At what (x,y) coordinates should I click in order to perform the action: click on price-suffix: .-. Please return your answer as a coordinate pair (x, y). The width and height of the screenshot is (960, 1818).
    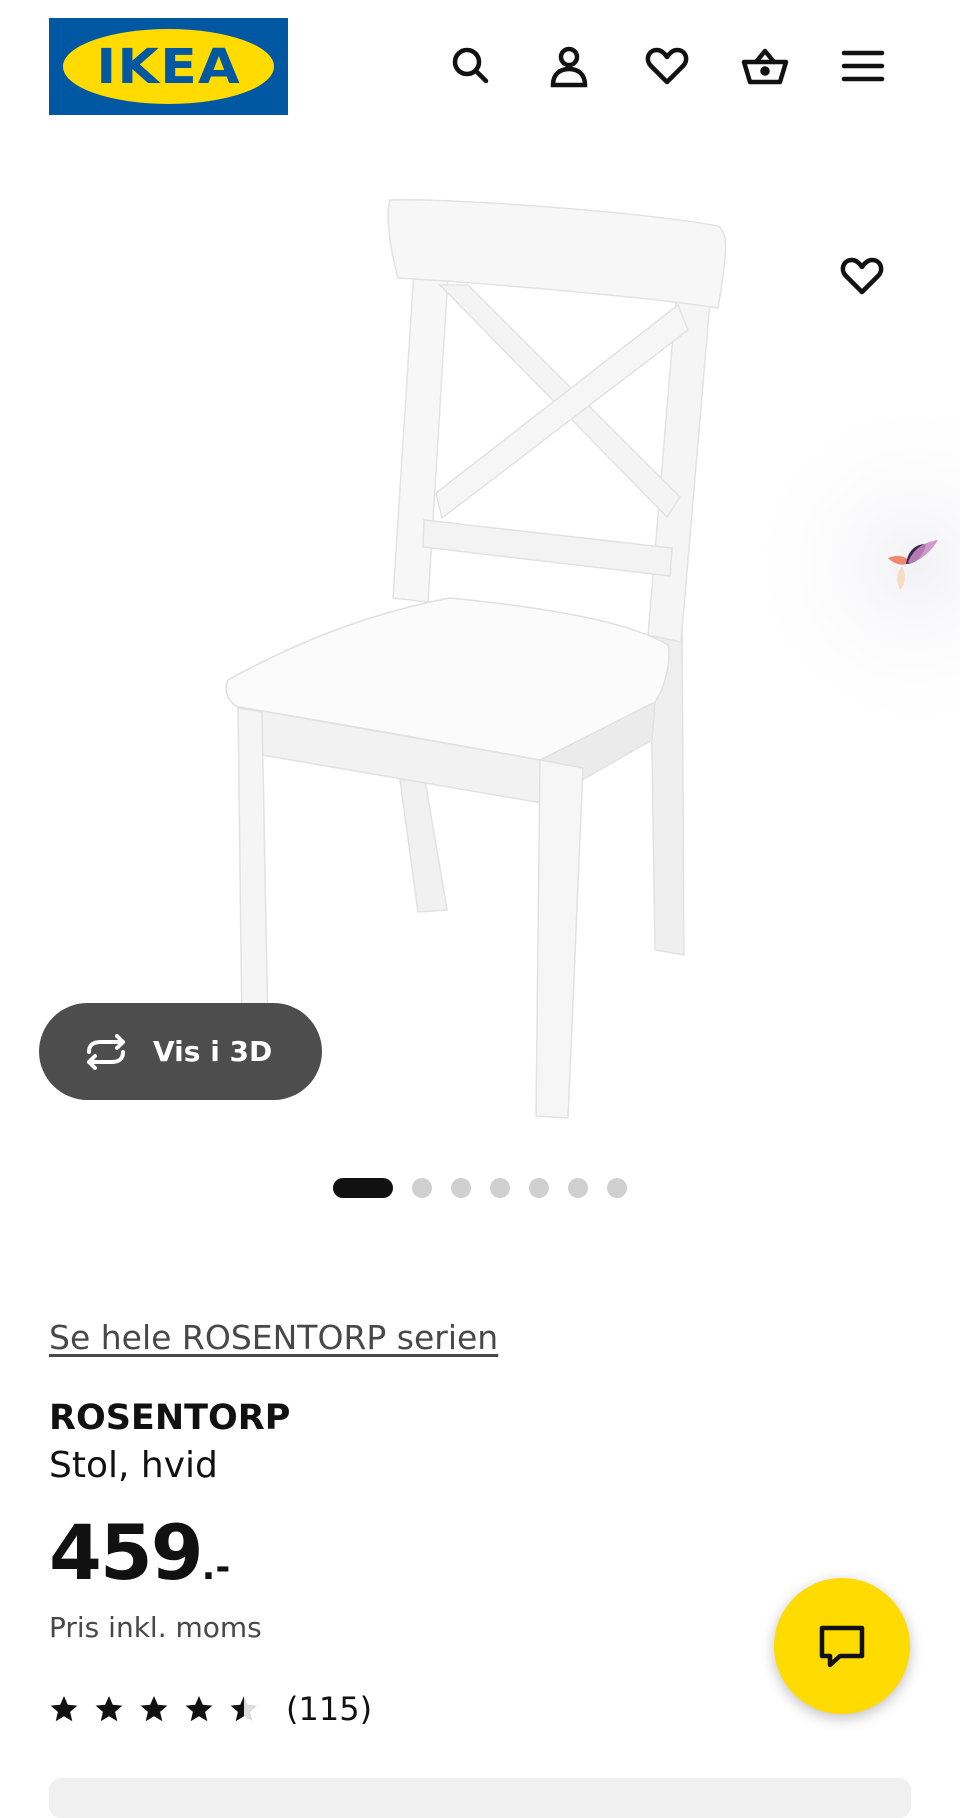
    Looking at the image, I should click on (216, 1567).